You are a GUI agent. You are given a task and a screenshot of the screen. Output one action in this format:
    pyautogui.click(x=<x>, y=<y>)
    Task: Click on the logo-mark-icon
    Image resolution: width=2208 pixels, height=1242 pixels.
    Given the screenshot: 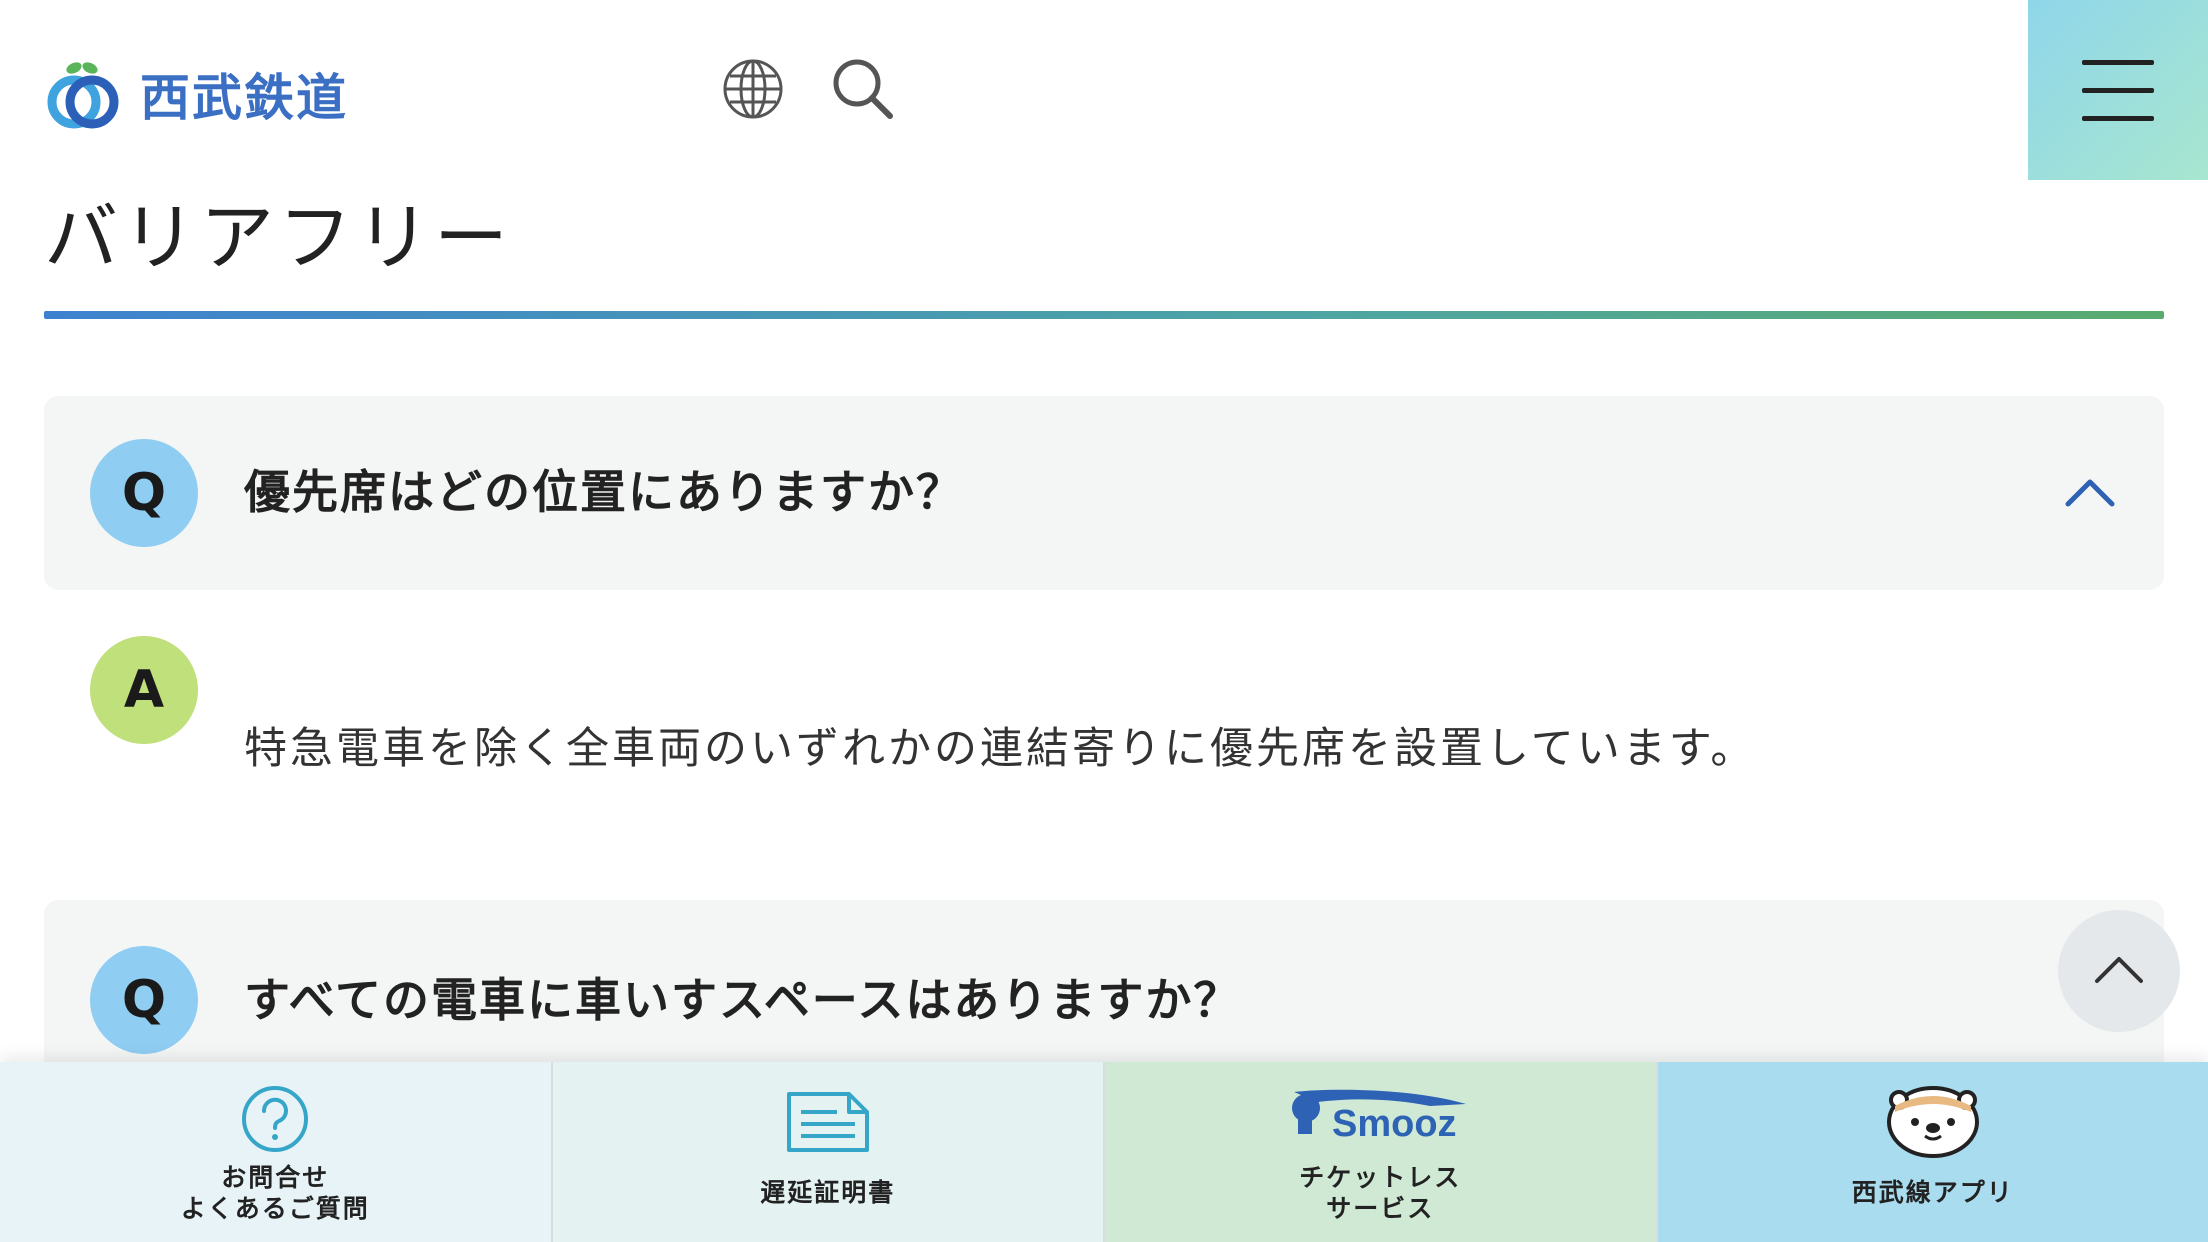 What is the action you would take?
    pyautogui.click(x=83, y=95)
    